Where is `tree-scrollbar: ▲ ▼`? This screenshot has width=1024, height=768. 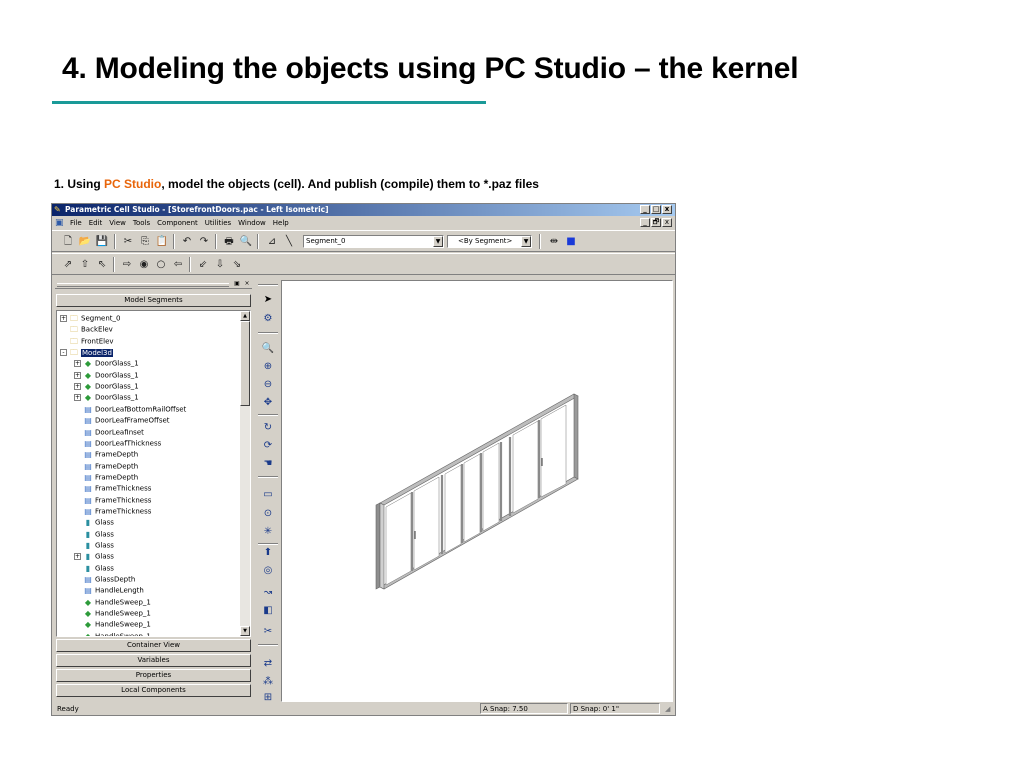
tree-scrollbar: ▲ ▼ is located at coordinates (245, 473).